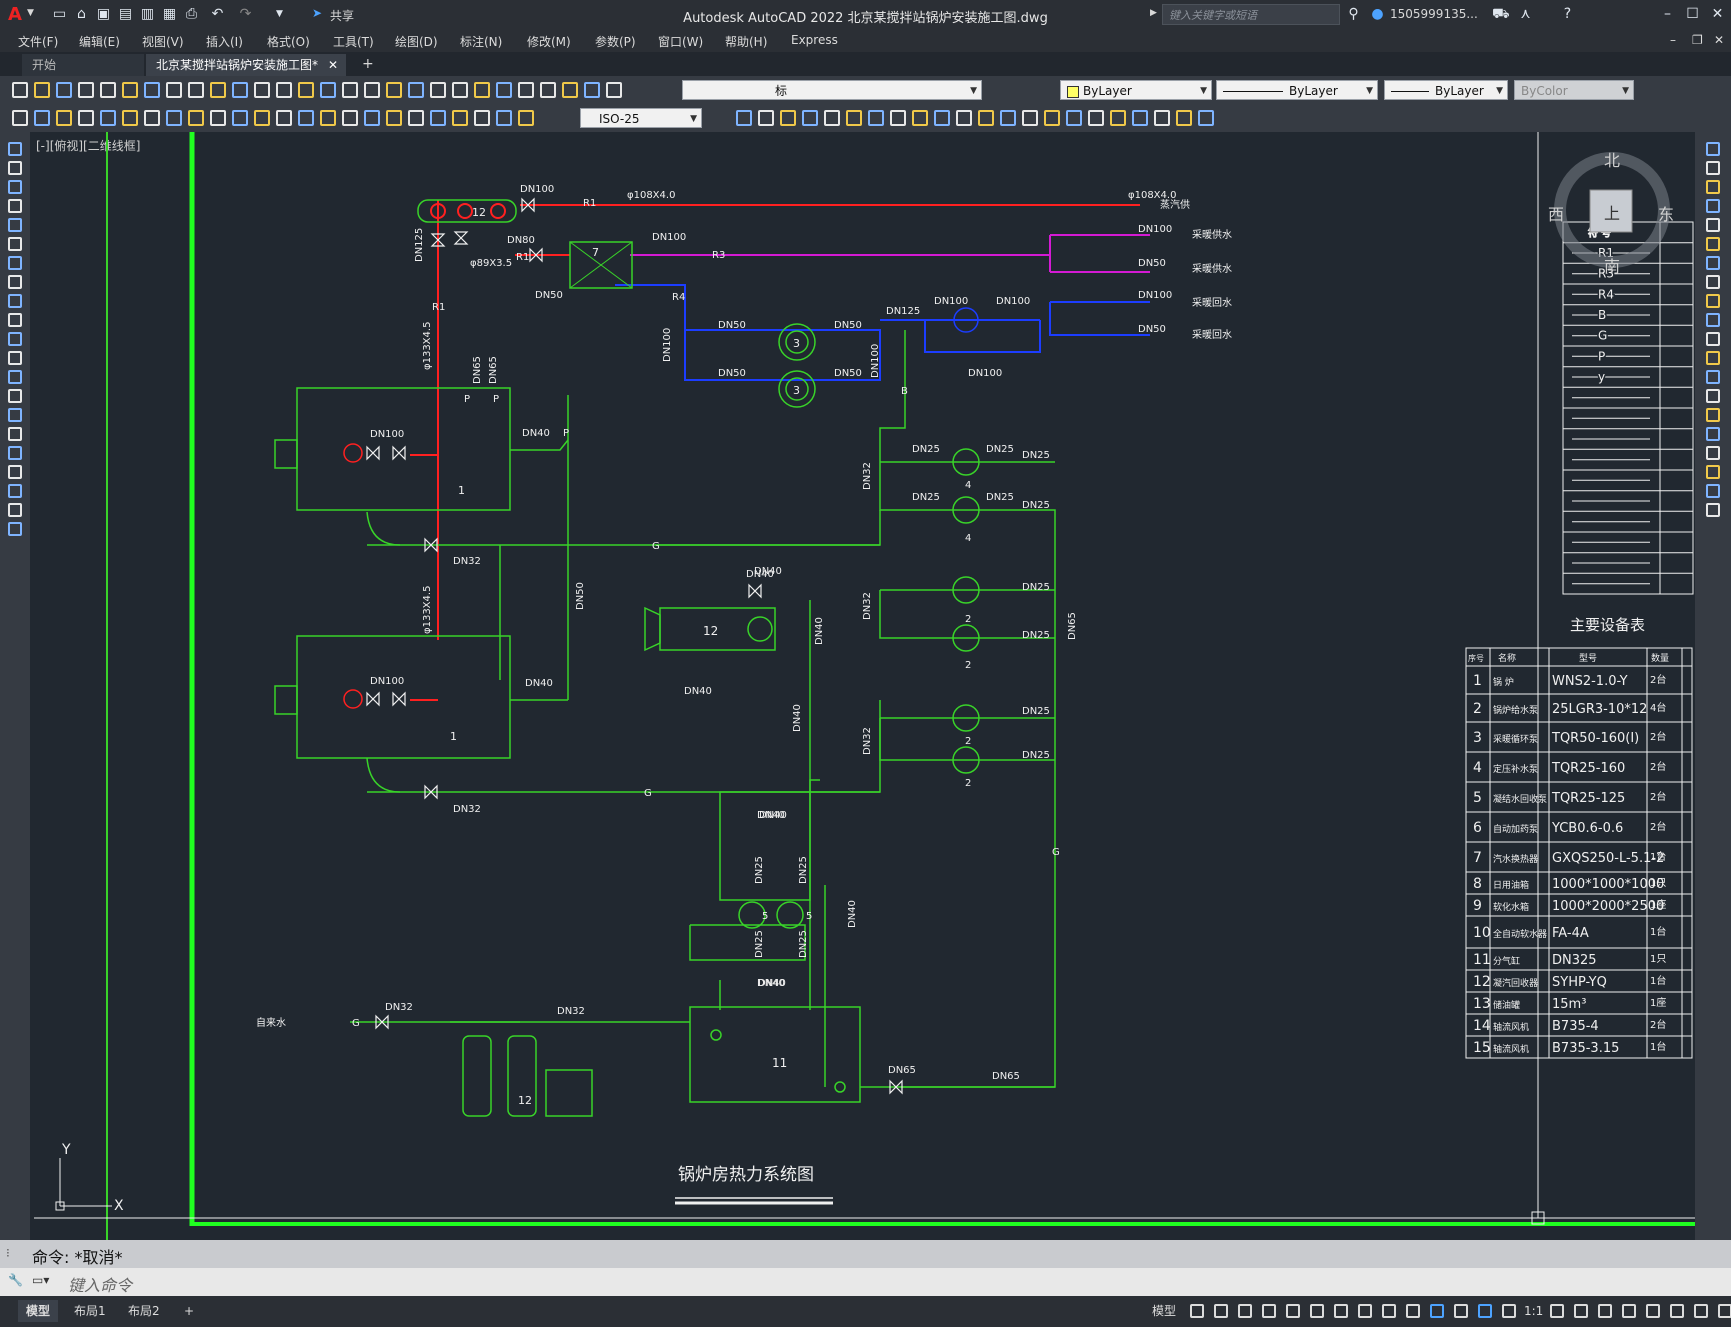  What do you see at coordinates (1605, 1311) in the screenshot?
I see `status-toggle-17-icon` at bounding box center [1605, 1311].